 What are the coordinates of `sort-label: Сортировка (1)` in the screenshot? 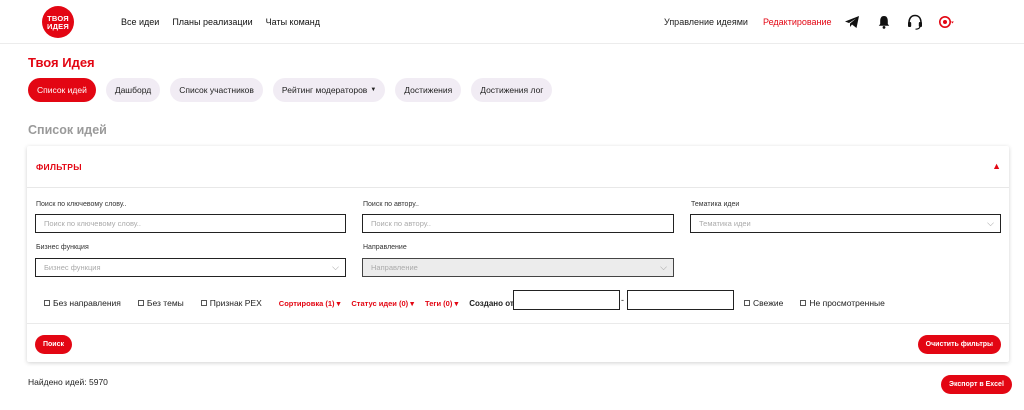 It's located at (306, 303).